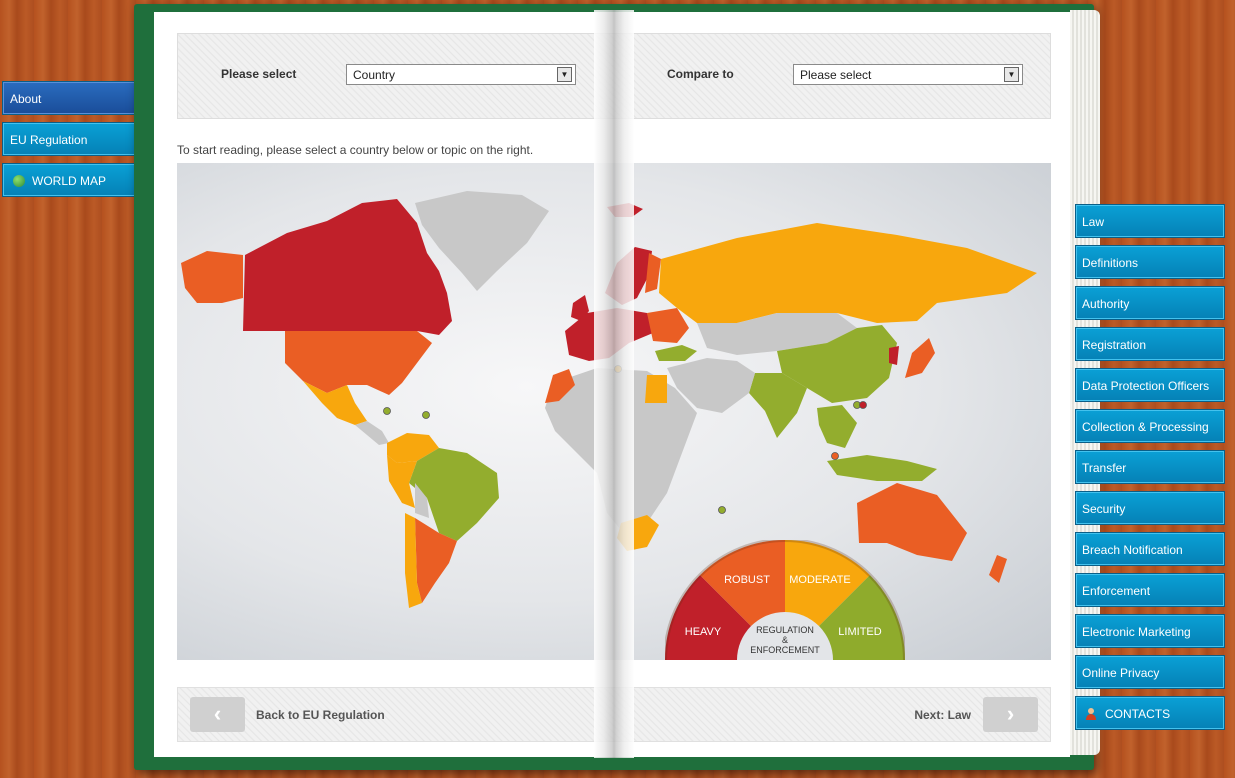 The width and height of the screenshot is (1235, 778). What do you see at coordinates (785, 640) in the screenshot?
I see `legend-center-line2: &` at bounding box center [785, 640].